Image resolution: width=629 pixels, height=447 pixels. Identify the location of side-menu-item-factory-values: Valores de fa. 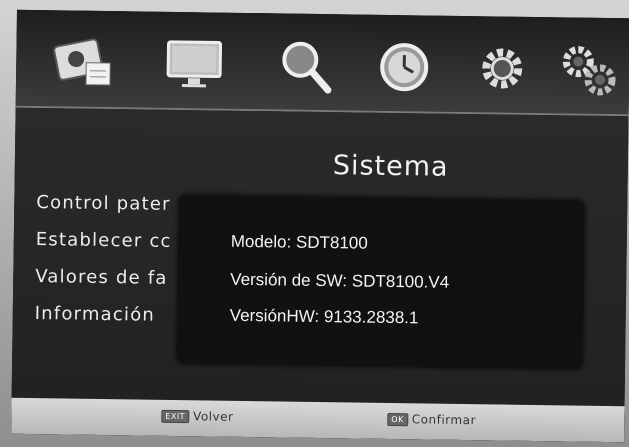
(103, 277).